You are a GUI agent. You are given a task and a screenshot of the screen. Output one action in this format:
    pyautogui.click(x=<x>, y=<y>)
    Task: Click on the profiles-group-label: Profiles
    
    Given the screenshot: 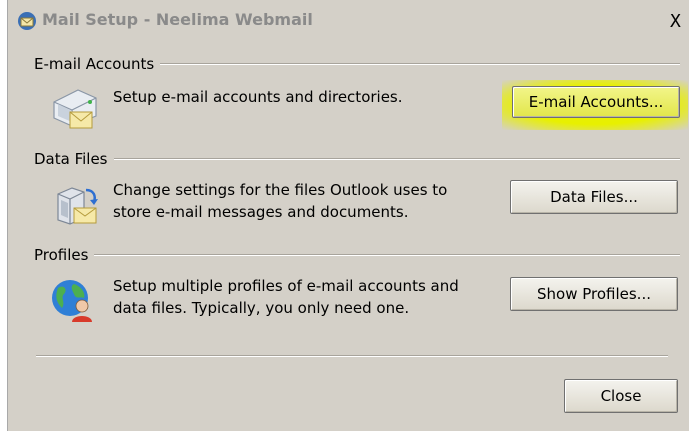 What is the action you would take?
    pyautogui.click(x=64, y=255)
    